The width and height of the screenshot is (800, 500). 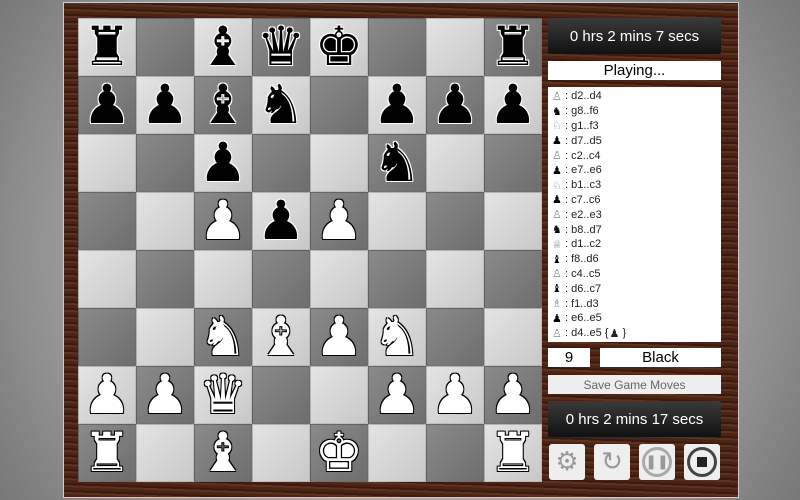 I want to click on square-f6: ♞, so click(x=397, y=163).